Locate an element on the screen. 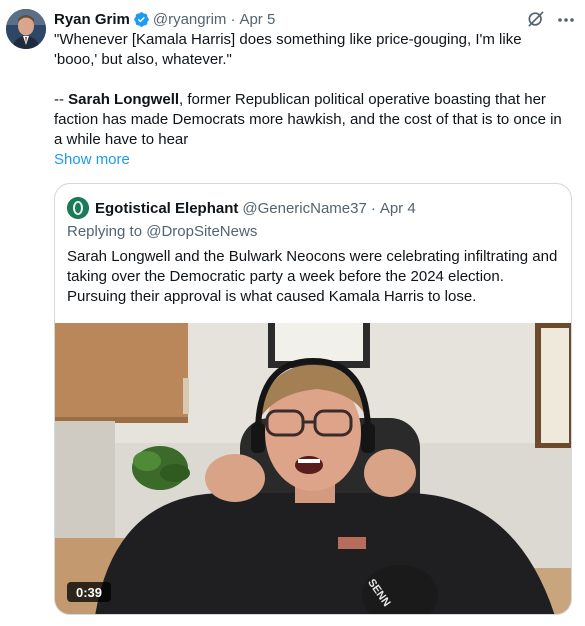  tweet-header: Ryan Grim @ryangrim · Apr 5 is located at coordinates (164, 19).